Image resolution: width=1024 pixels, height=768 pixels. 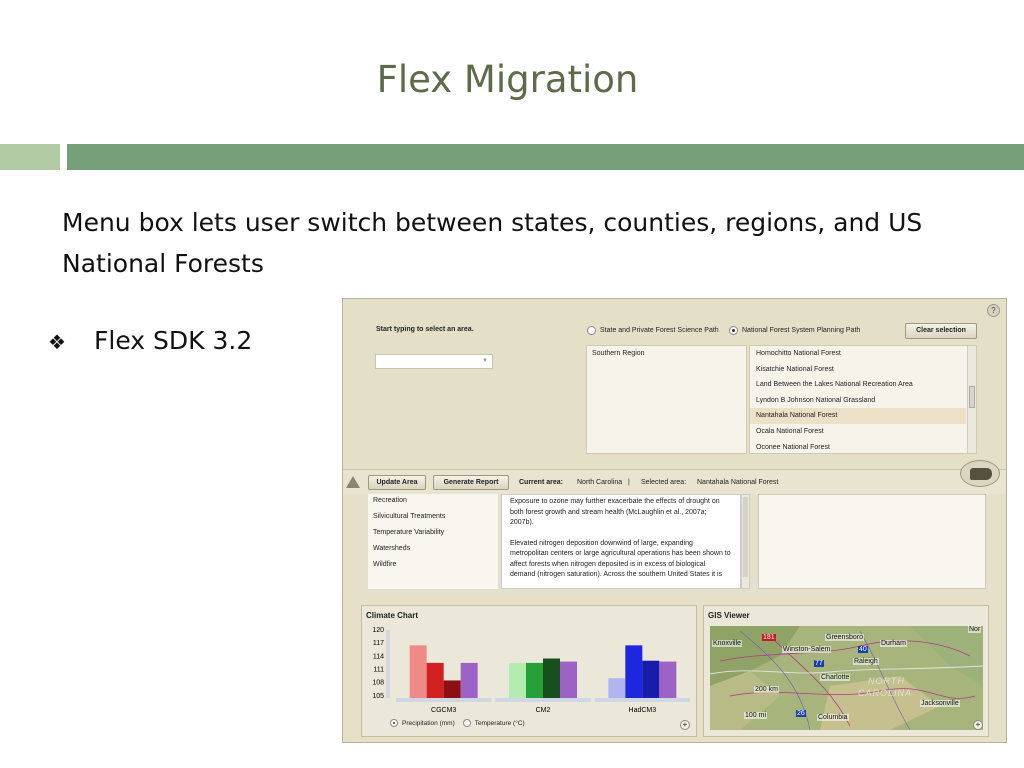 I want to click on y-tick-label: 108, so click(x=378, y=683).